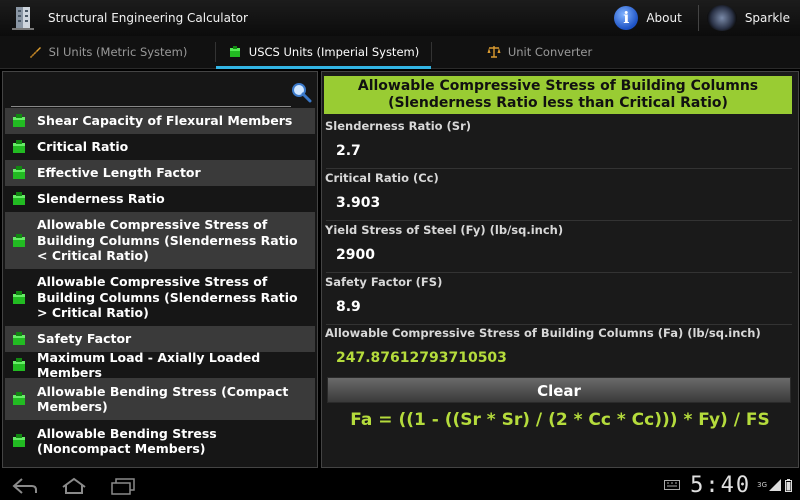 The image size is (800, 500). I want to click on fy-input: 2900, so click(355, 255).